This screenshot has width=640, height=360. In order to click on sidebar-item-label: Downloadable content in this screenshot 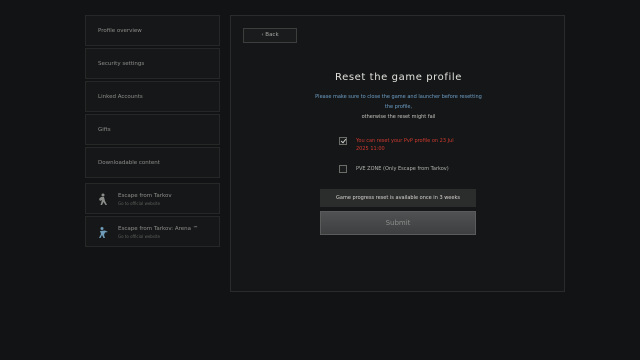, I will do `click(129, 163)`.